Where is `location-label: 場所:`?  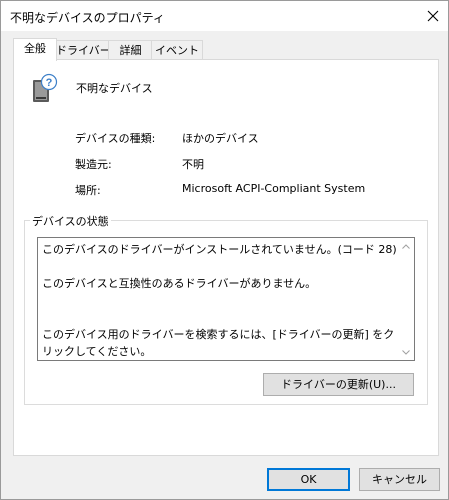 location-label: 場所: is located at coordinates (88, 190).